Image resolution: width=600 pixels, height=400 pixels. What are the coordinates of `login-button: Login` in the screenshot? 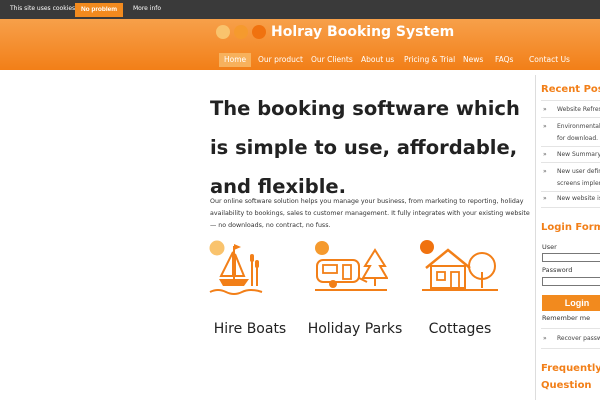 It's located at (571, 303).